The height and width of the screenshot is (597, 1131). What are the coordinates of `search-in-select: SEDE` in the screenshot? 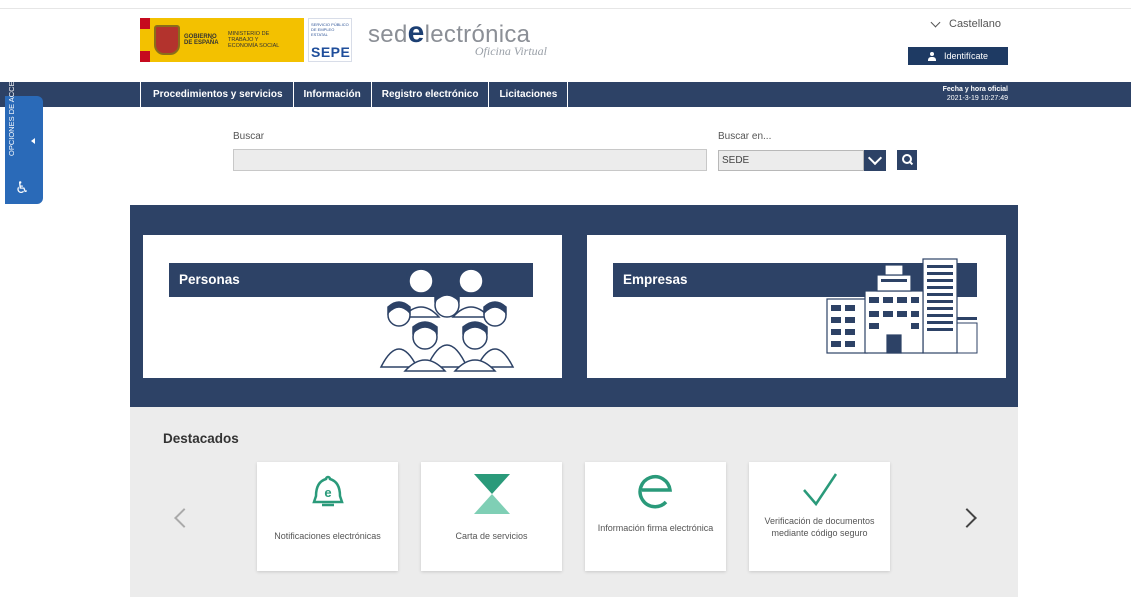 It's located at (791, 160).